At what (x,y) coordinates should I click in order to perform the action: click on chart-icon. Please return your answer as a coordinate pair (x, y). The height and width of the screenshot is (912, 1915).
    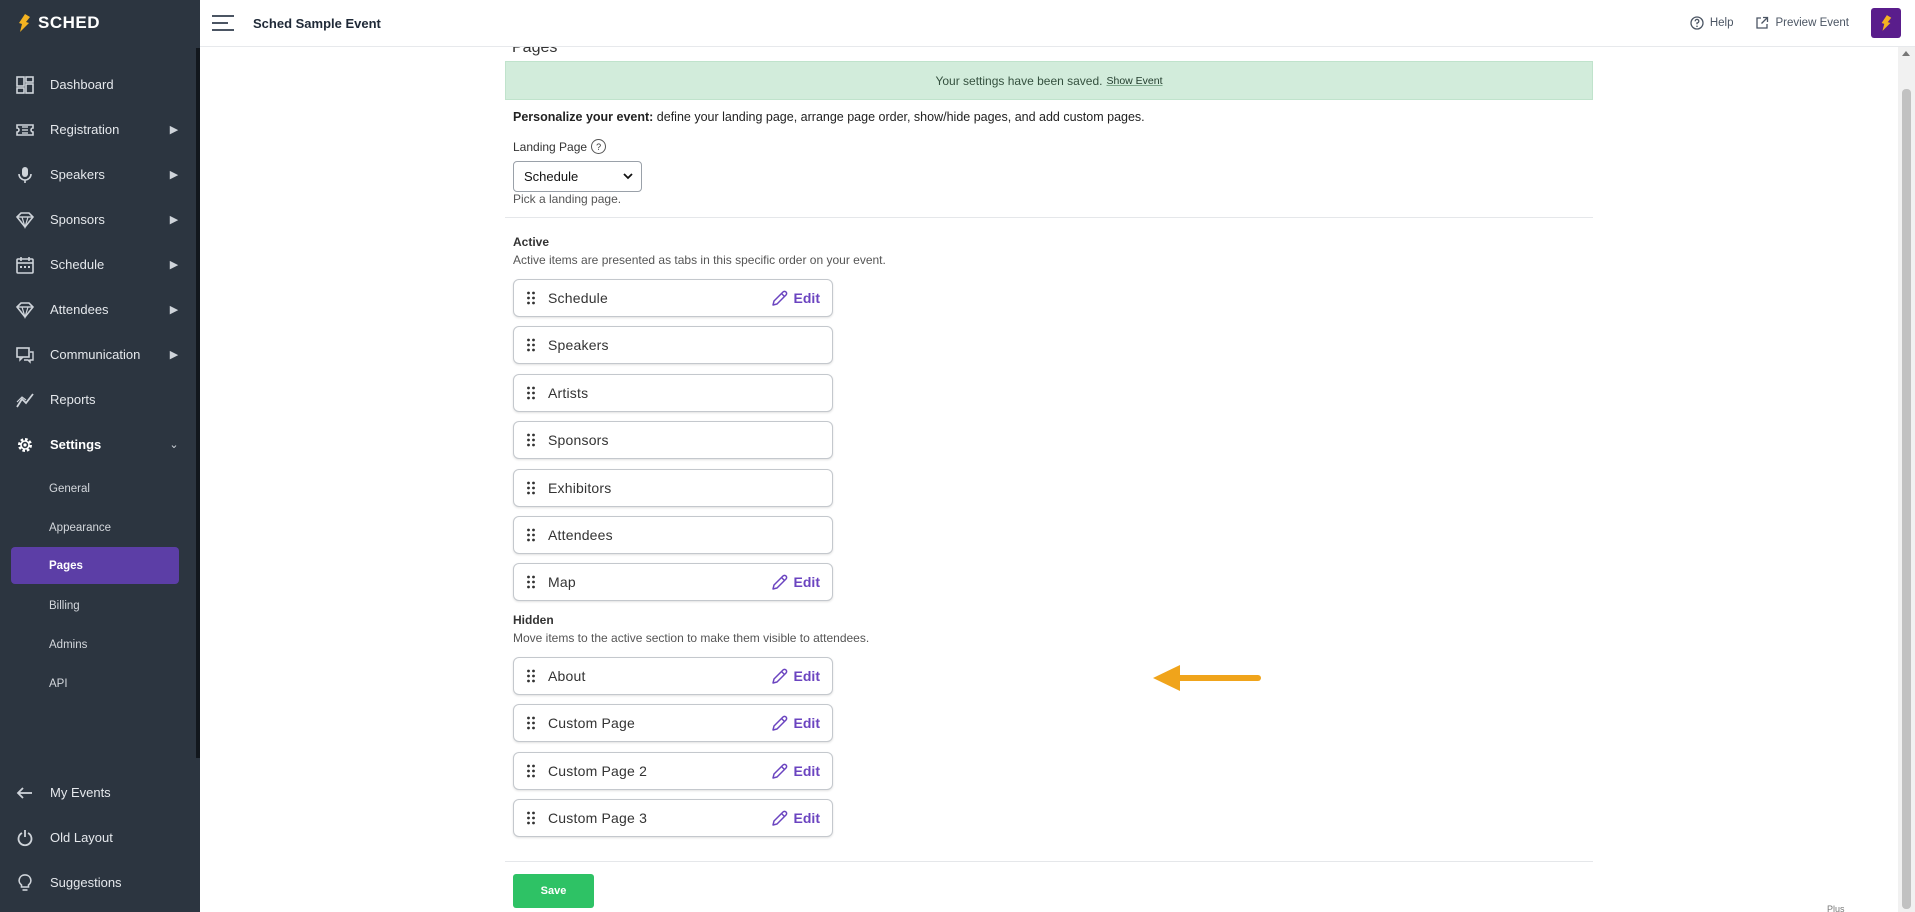
    Looking at the image, I should click on (25, 400).